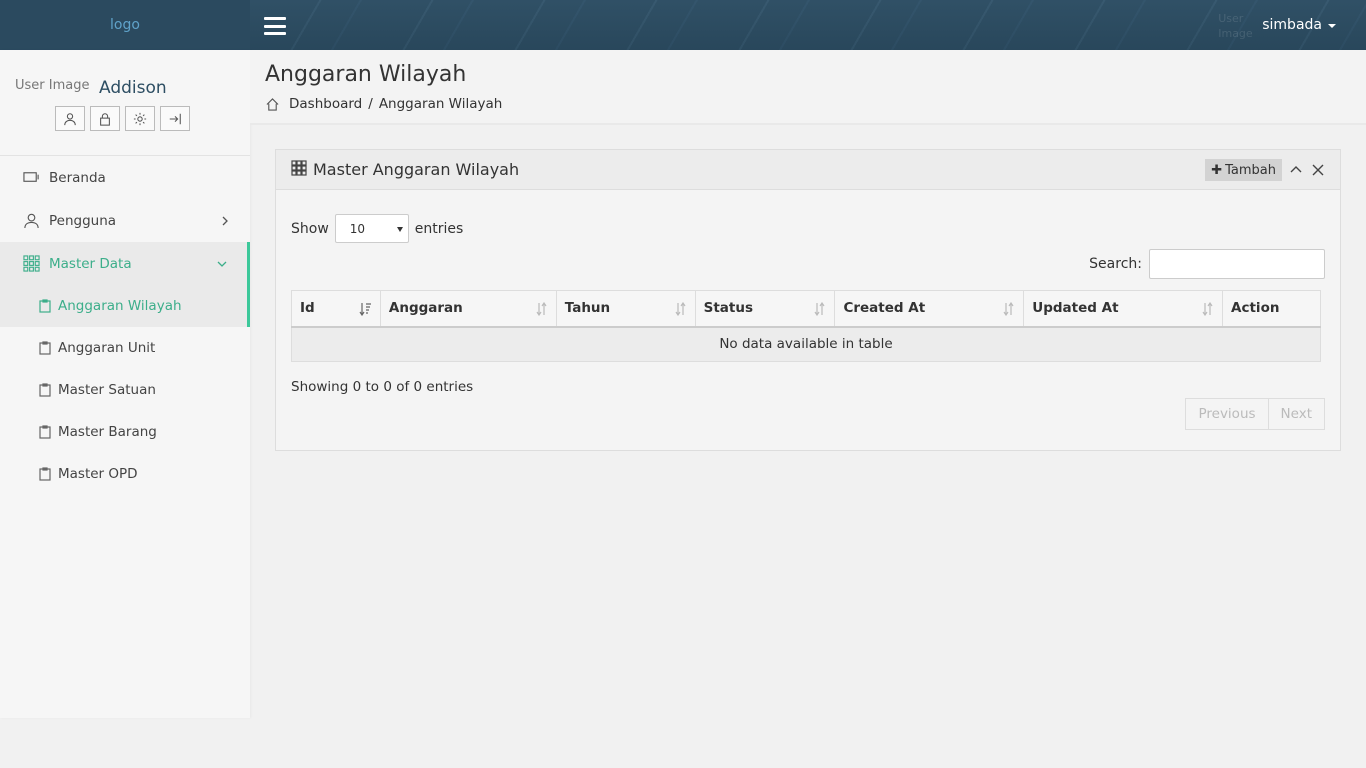  I want to click on user-image-placeholder: User Image, so click(1235, 26).